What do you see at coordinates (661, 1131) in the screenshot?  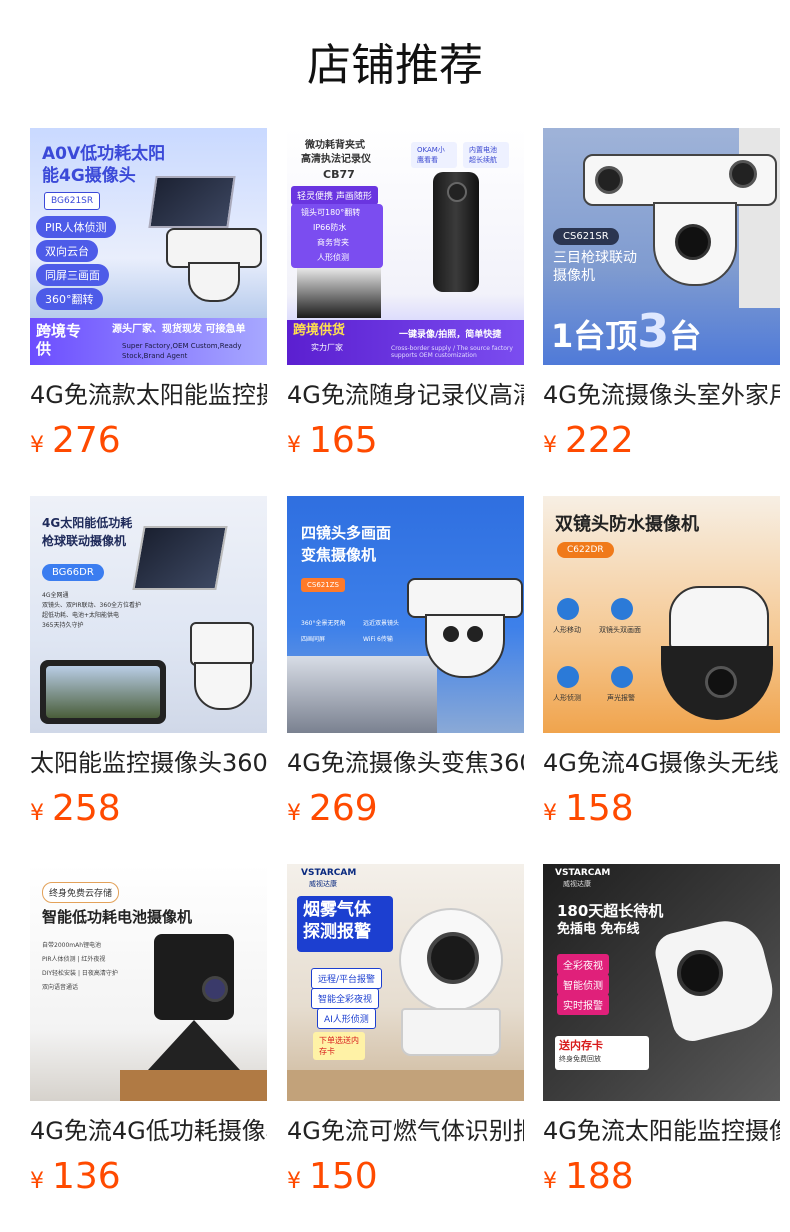 I see `product-name: 4G免流太阳能监控摄像头` at bounding box center [661, 1131].